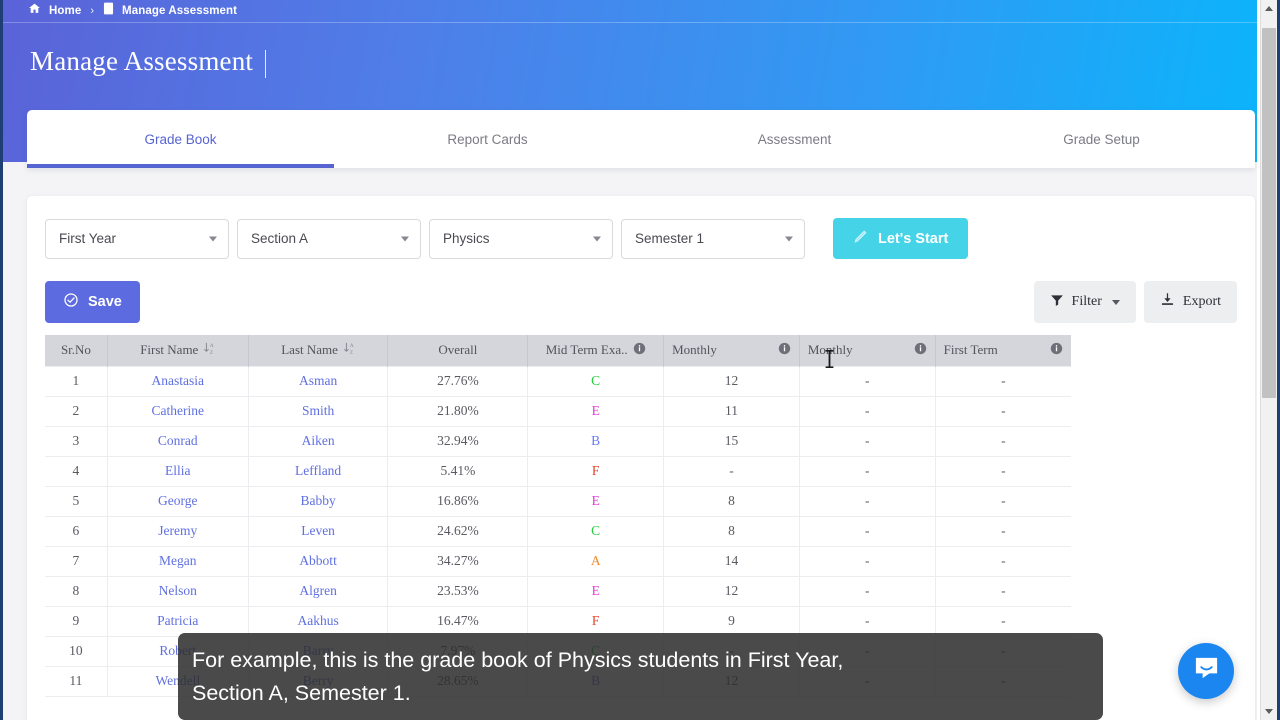  I want to click on table-row: 3 Conrad Aiken 32.94% B 15 - -, so click(558, 441).